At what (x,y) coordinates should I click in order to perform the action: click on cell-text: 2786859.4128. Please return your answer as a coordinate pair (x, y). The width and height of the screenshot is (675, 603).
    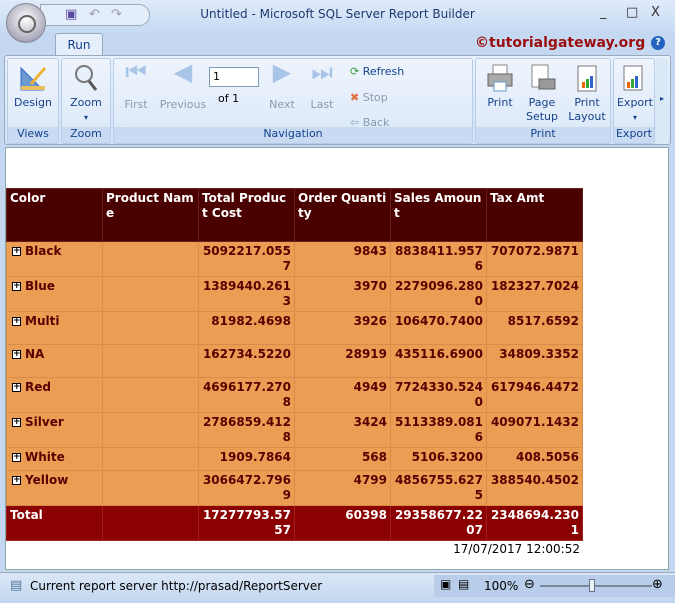
    Looking at the image, I should click on (246, 429).